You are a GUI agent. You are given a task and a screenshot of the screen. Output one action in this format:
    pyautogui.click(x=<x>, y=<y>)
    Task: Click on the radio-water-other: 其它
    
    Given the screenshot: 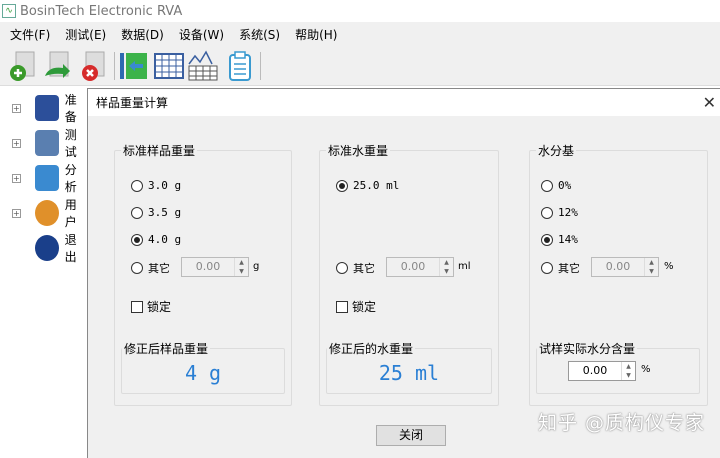 What is the action you would take?
    pyautogui.click(x=355, y=268)
    